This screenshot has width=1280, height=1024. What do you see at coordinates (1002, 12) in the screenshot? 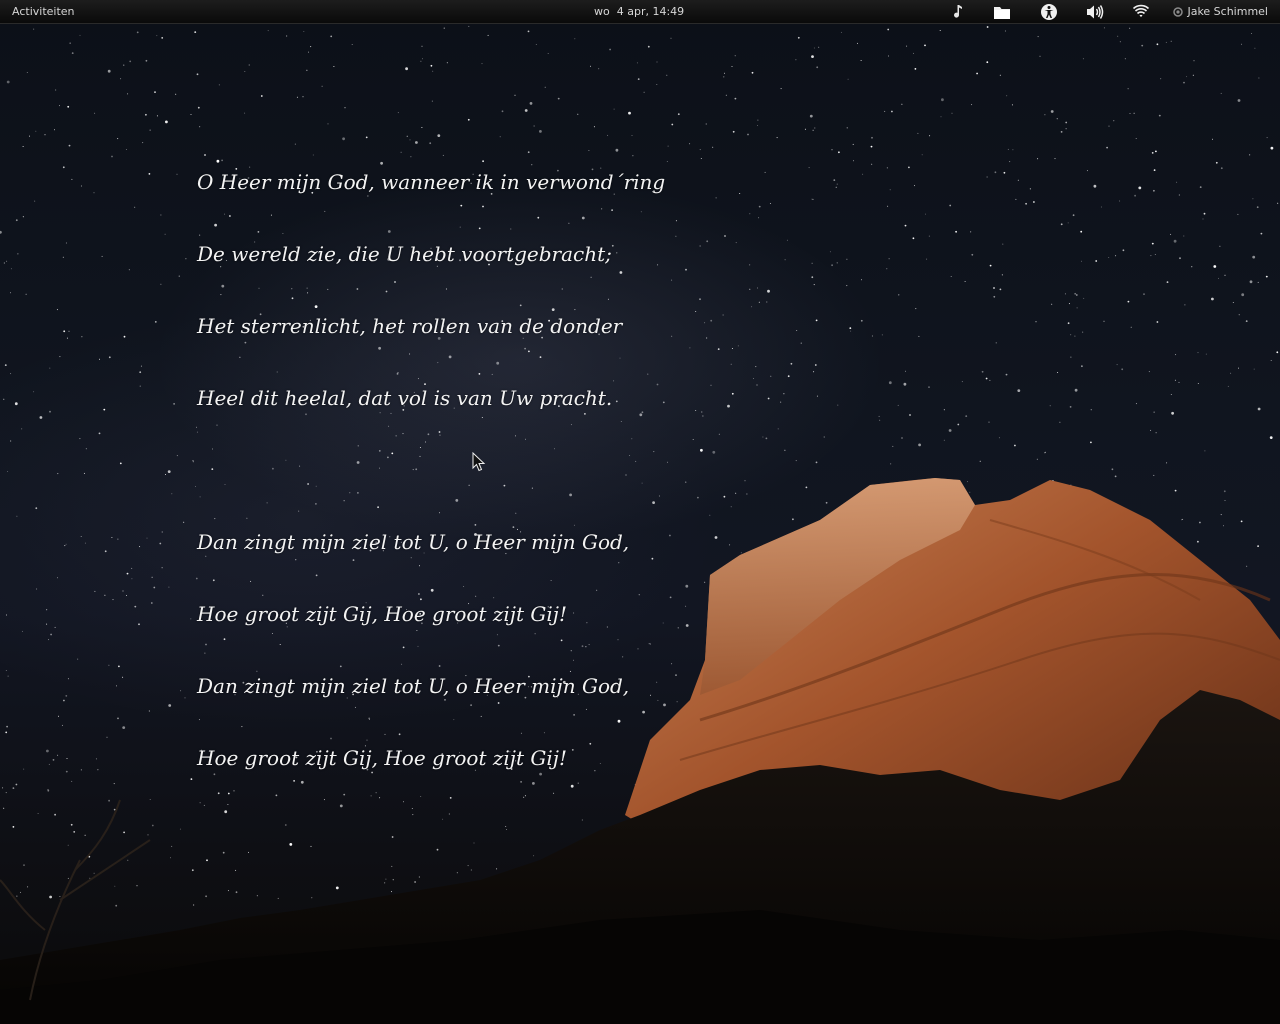
I see `folder-icon` at bounding box center [1002, 12].